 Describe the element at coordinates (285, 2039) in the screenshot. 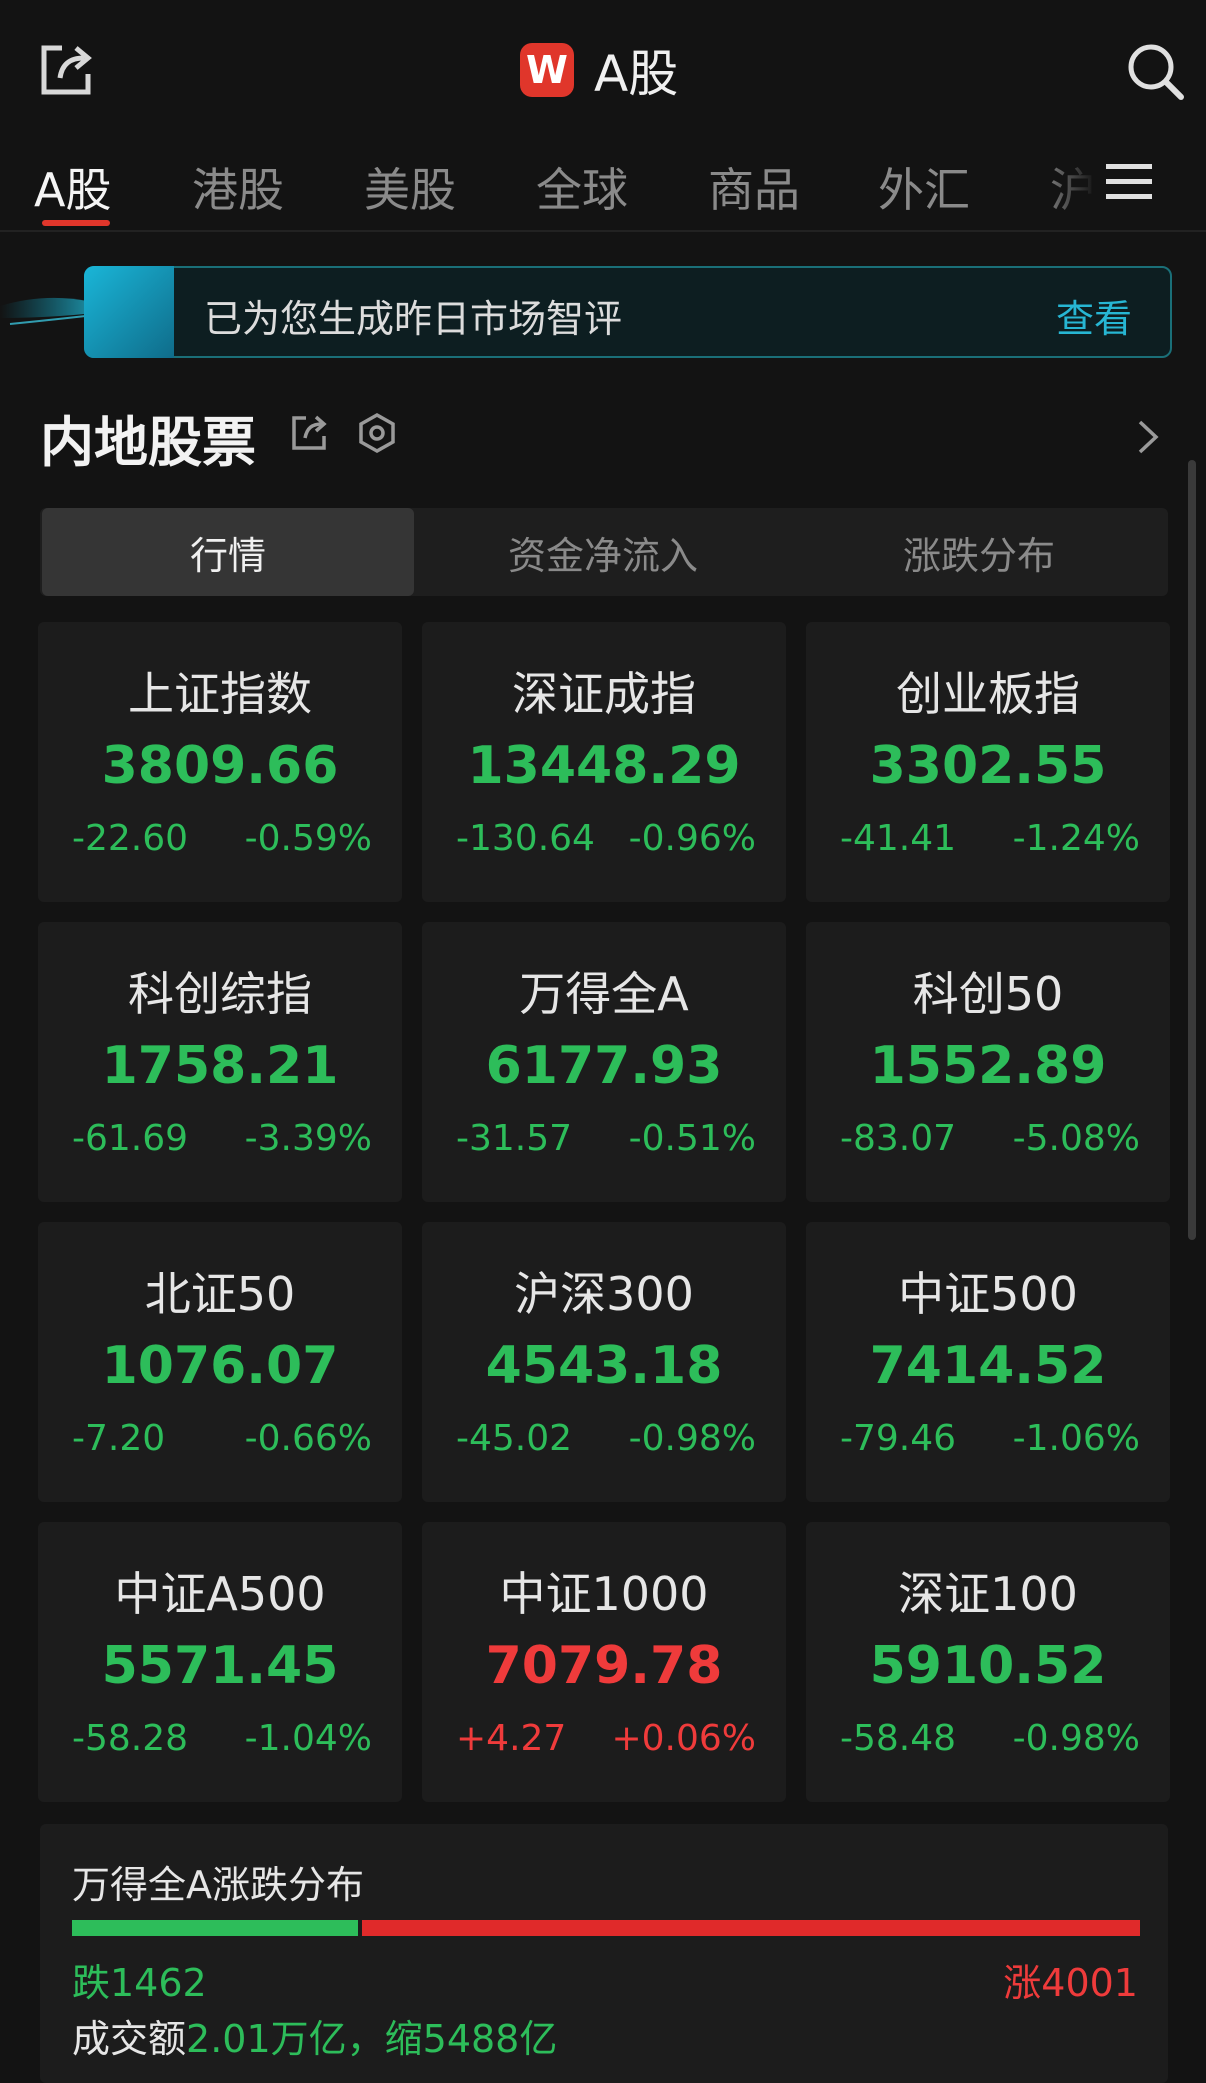

I see `turnover-value: 2.01万亿，` at that location.